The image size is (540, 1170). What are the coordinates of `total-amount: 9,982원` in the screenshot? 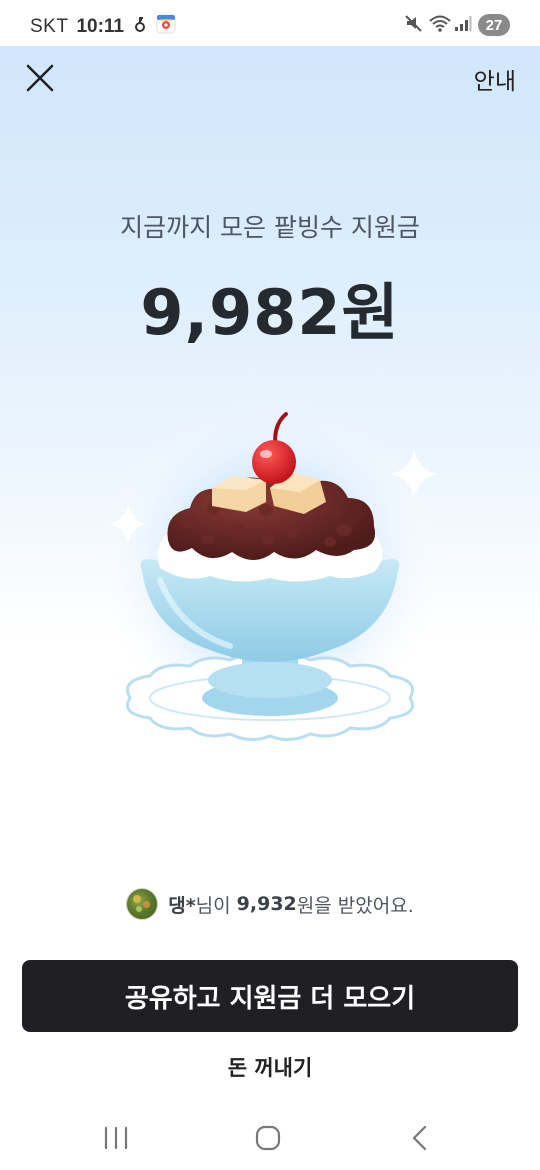 It's located at (270, 312).